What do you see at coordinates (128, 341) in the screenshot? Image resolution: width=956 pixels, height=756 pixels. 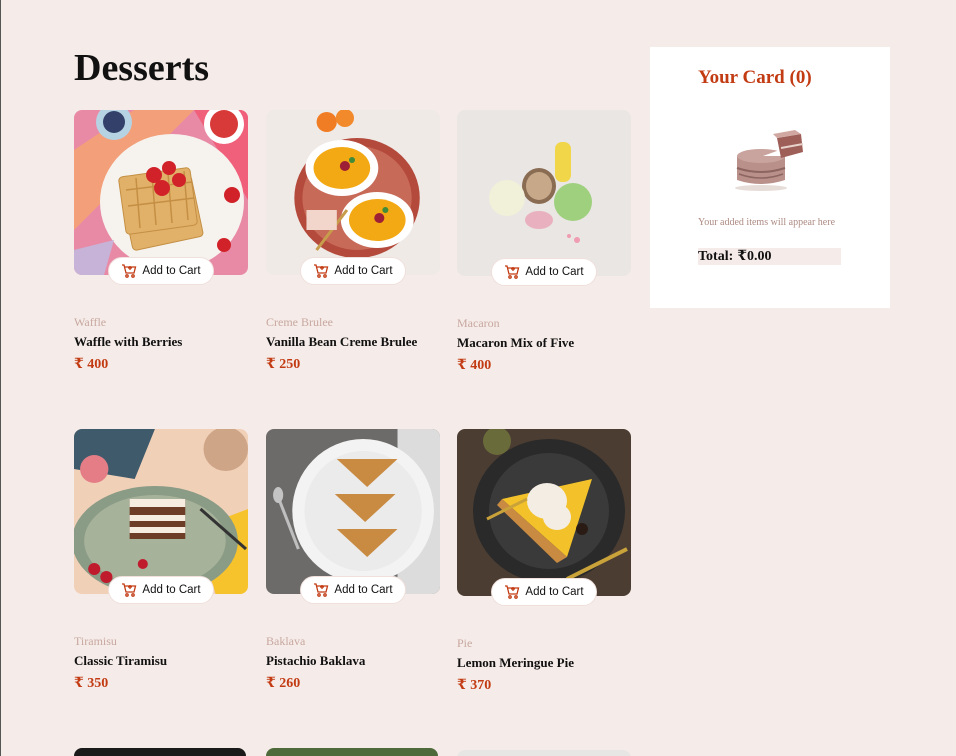 I see `product-name: Waffle with Berries` at bounding box center [128, 341].